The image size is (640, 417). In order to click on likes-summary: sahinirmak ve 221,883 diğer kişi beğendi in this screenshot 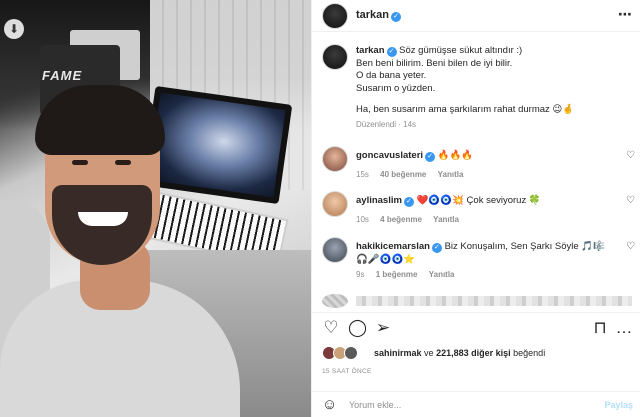, I will do `click(477, 353)`.